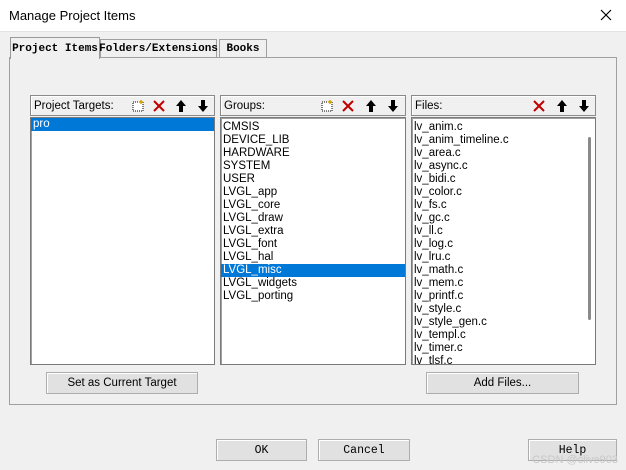  Describe the element at coordinates (503, 127) in the screenshot. I see `list-item: lv_anim.c` at that location.